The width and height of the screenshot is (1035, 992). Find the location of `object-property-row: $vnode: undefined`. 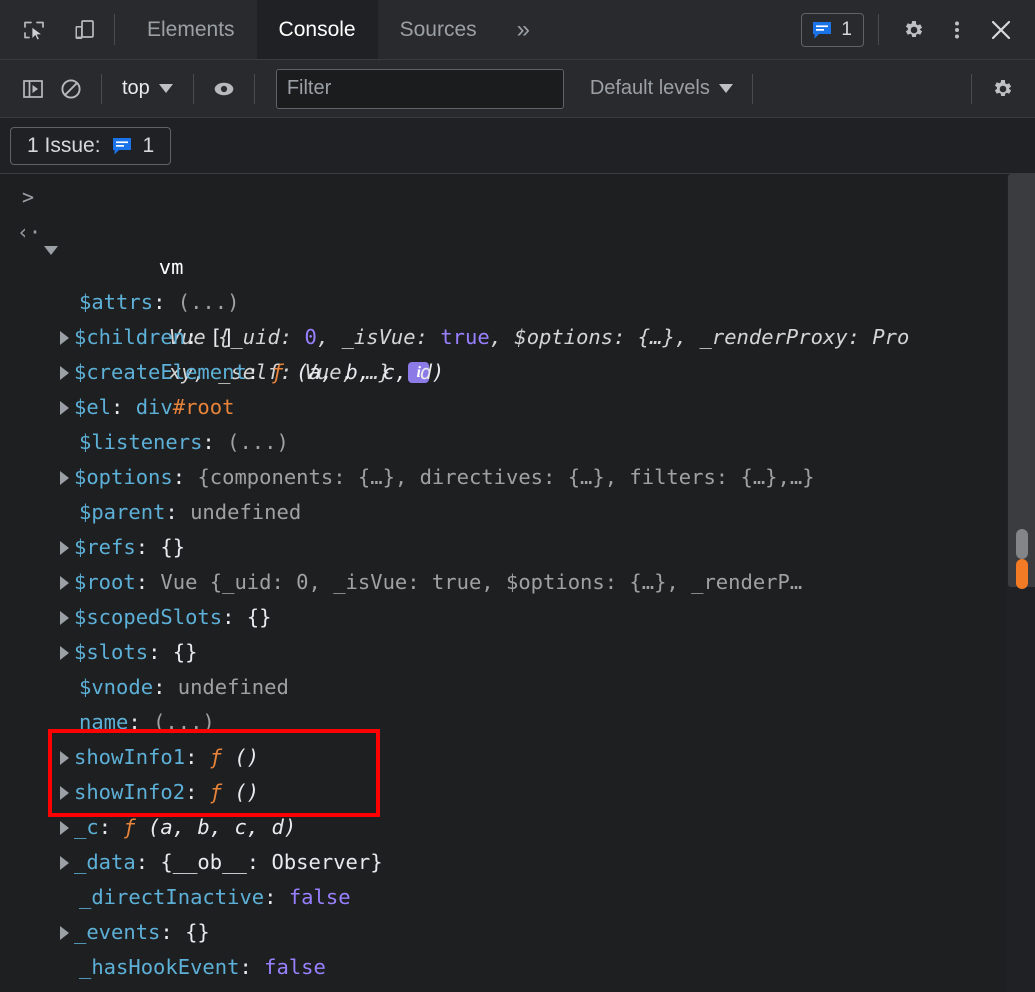

object-property-row: $vnode: undefined is located at coordinates (503, 687).